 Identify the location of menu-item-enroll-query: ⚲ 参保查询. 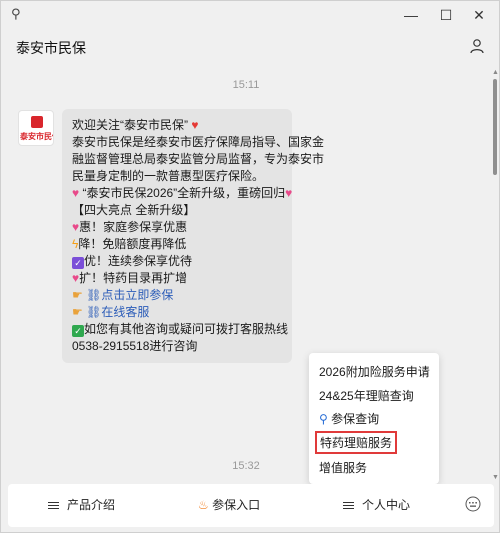
(349, 418).